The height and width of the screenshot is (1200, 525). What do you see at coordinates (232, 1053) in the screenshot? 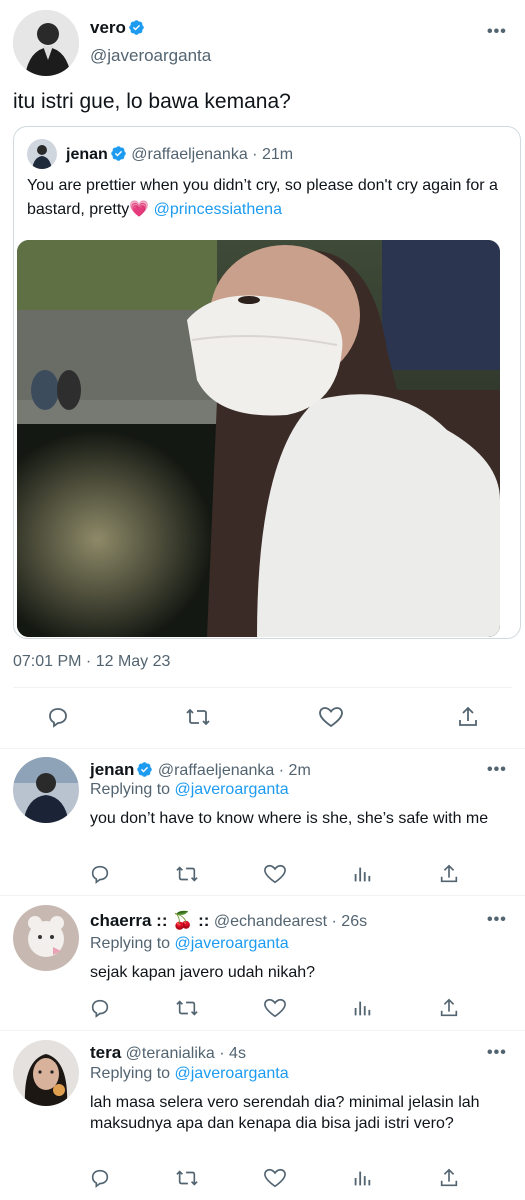
I see `reply-time: · 4s` at bounding box center [232, 1053].